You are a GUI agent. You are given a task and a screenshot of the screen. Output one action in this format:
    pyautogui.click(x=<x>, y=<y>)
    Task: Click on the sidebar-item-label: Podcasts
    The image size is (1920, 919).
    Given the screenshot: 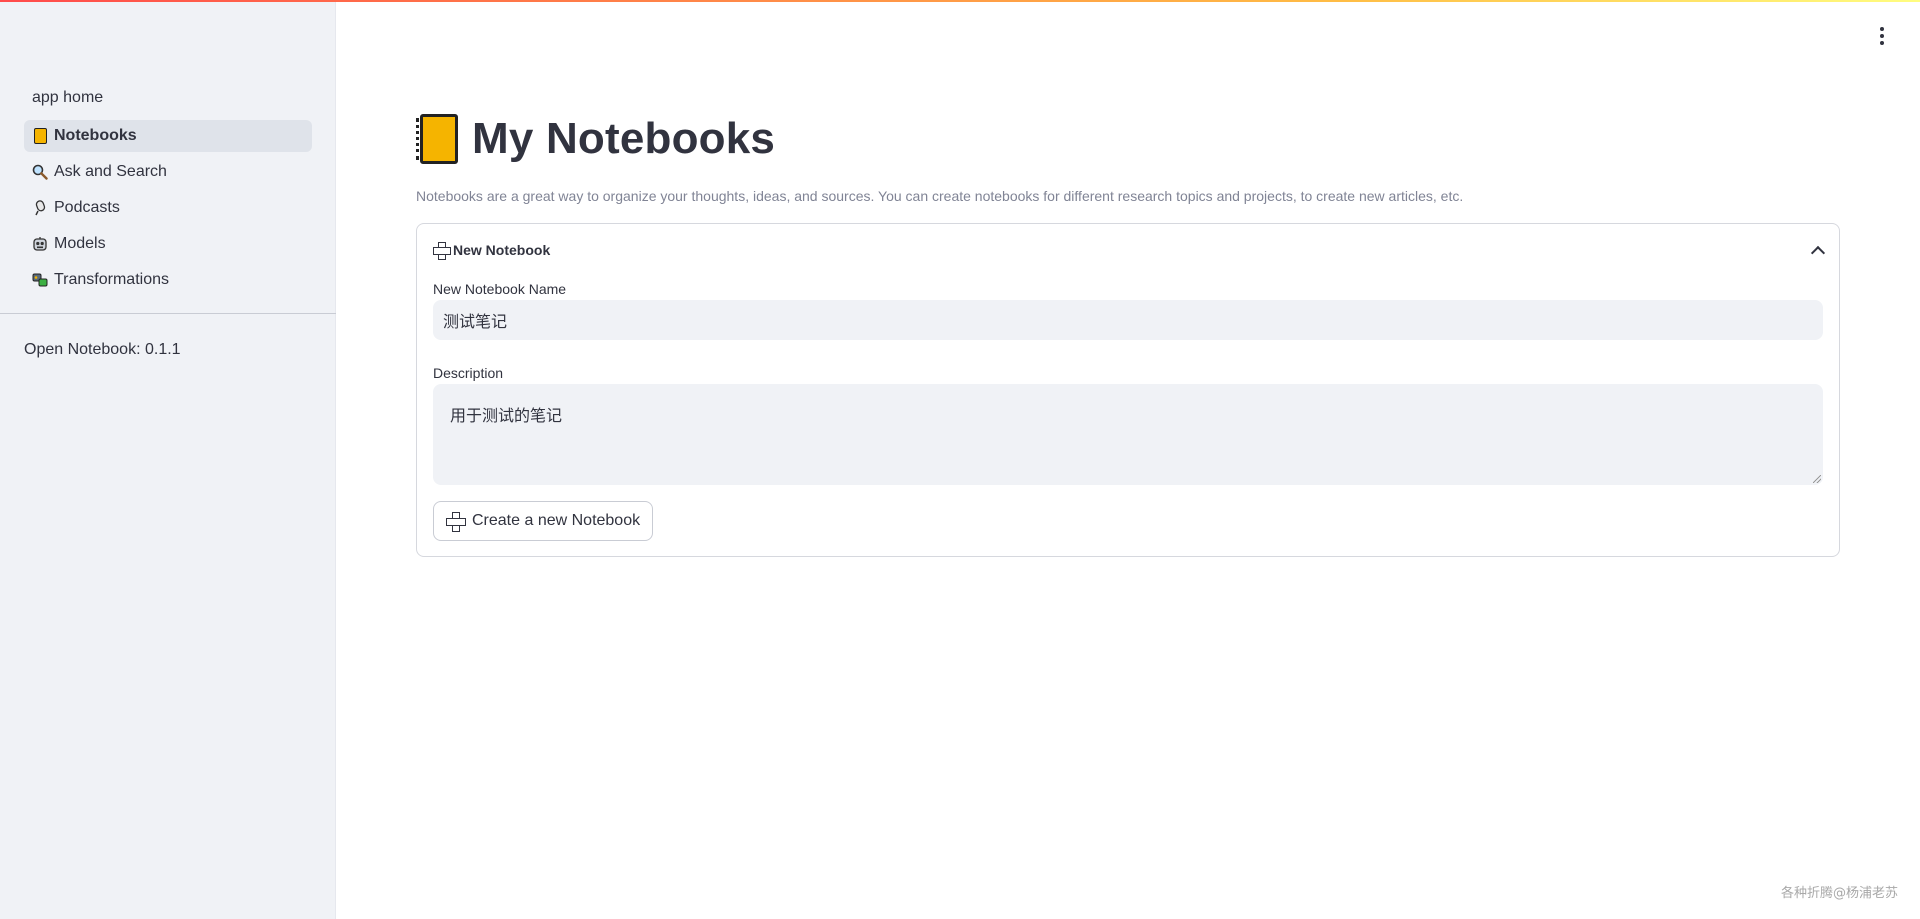 What is the action you would take?
    pyautogui.click(x=87, y=207)
    